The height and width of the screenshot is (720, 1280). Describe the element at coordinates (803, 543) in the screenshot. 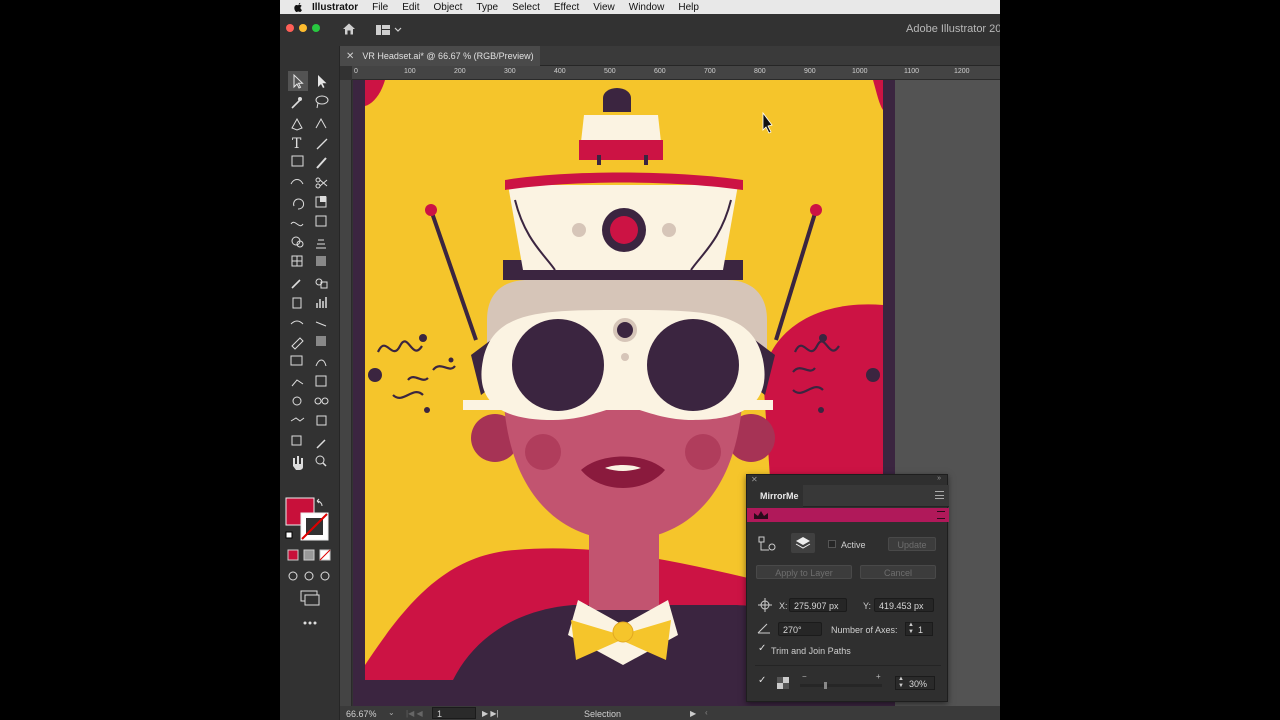

I see `layers-toggle-button` at that location.